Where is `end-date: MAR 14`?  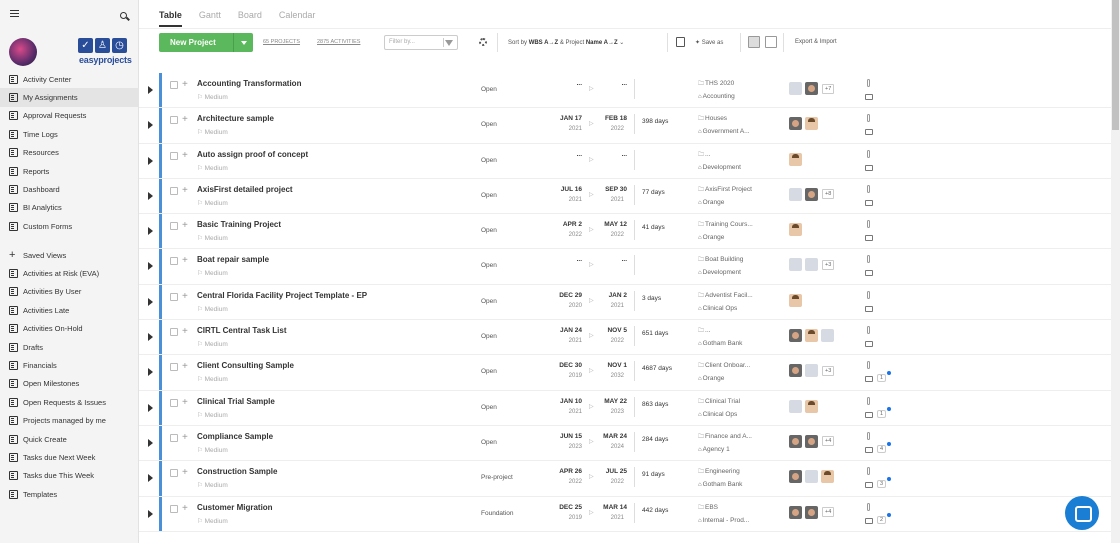
end-date: MAR 14 is located at coordinates (608, 507).